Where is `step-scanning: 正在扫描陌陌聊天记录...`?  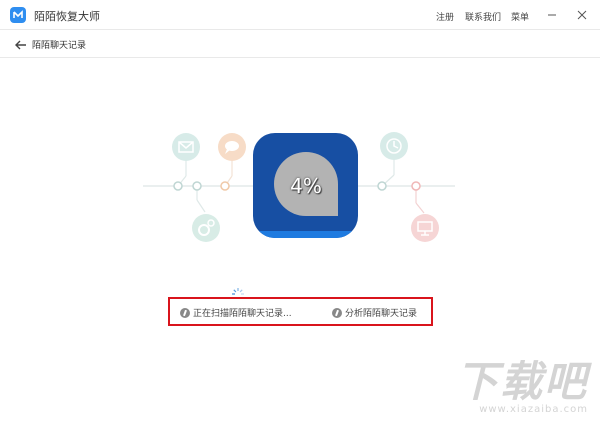 step-scanning: 正在扫描陌陌聊天记录... is located at coordinates (236, 312).